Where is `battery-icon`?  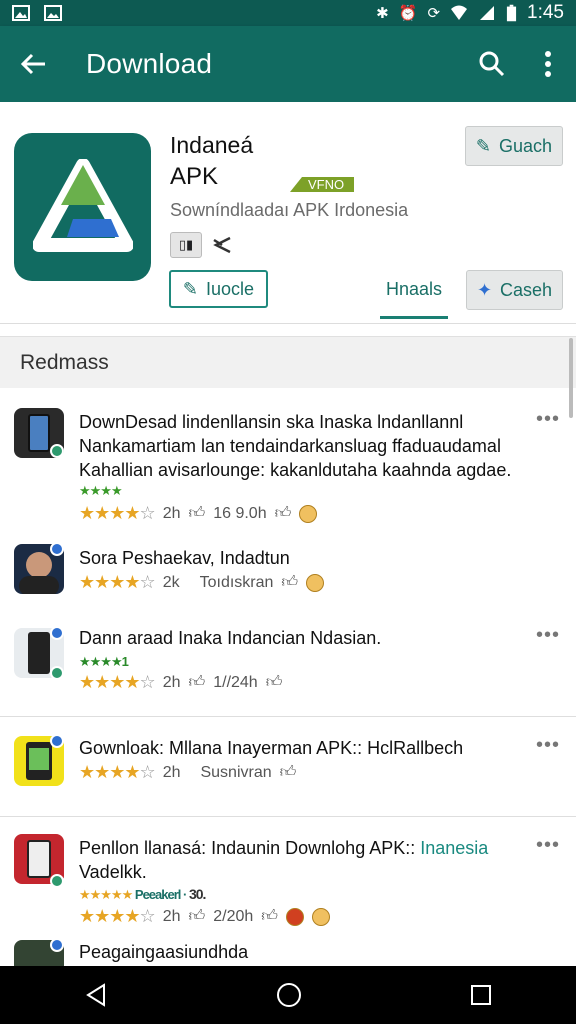 battery-icon is located at coordinates (511, 13).